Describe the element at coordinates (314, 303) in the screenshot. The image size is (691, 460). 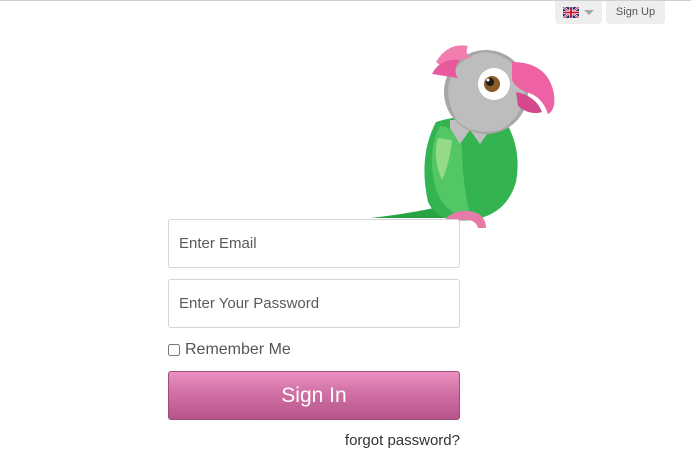
I see `password-field` at that location.